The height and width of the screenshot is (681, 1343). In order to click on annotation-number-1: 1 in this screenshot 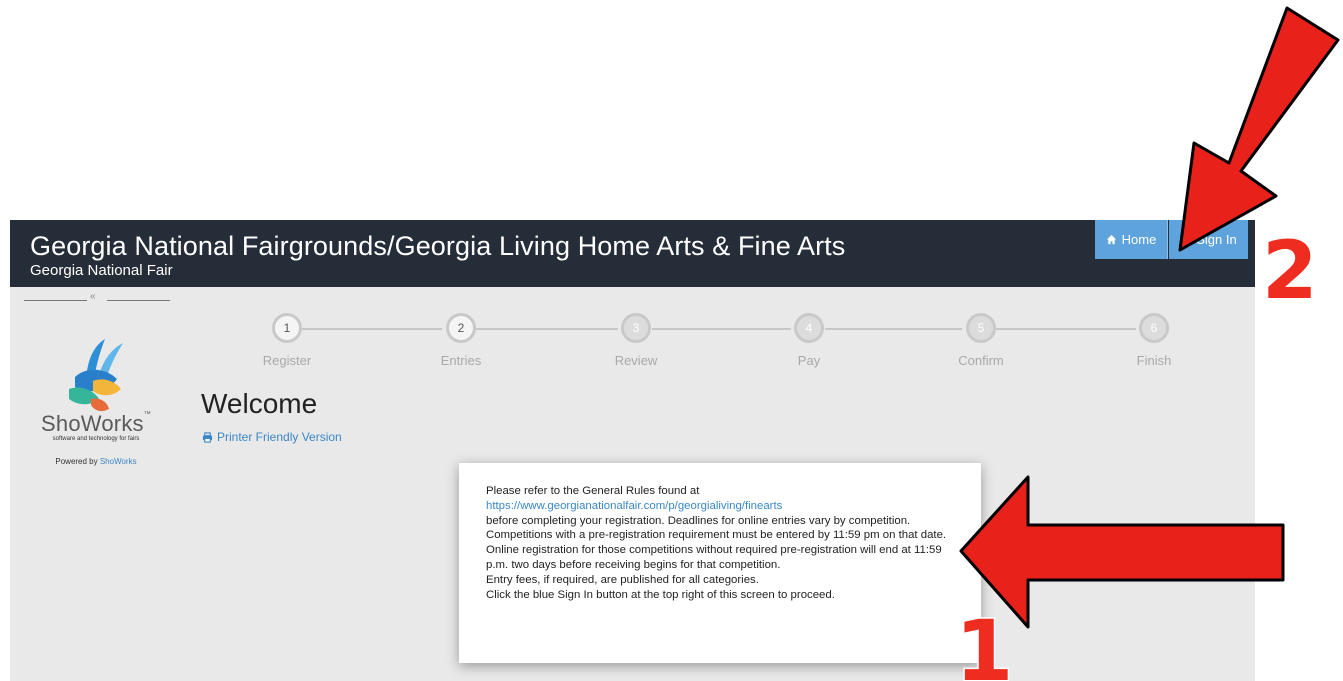, I will do `click(984, 641)`.